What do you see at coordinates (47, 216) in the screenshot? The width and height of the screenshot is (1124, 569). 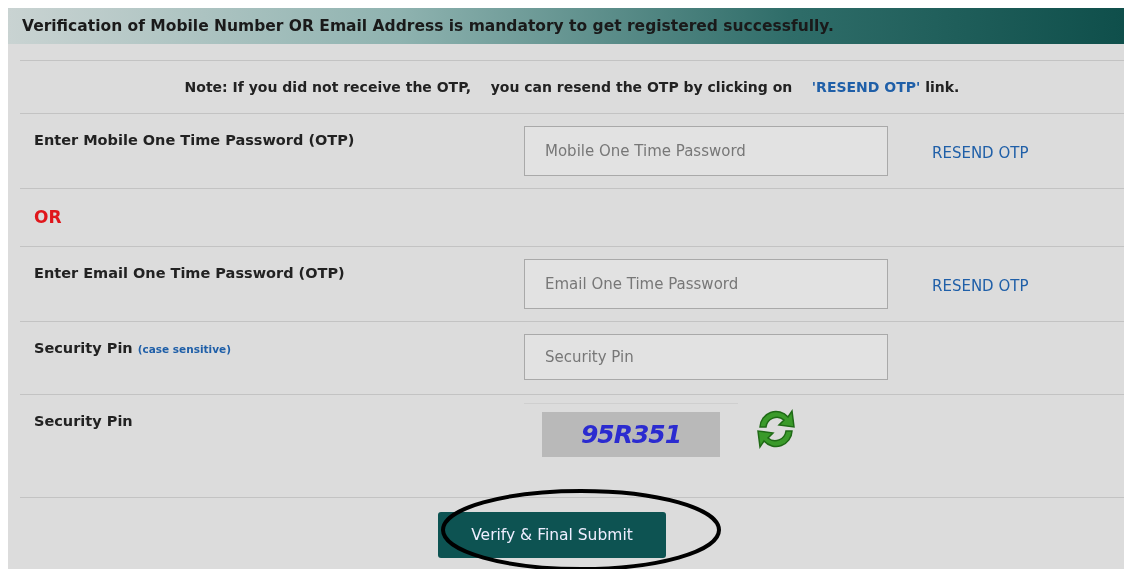 I see `or-label: OR` at bounding box center [47, 216].